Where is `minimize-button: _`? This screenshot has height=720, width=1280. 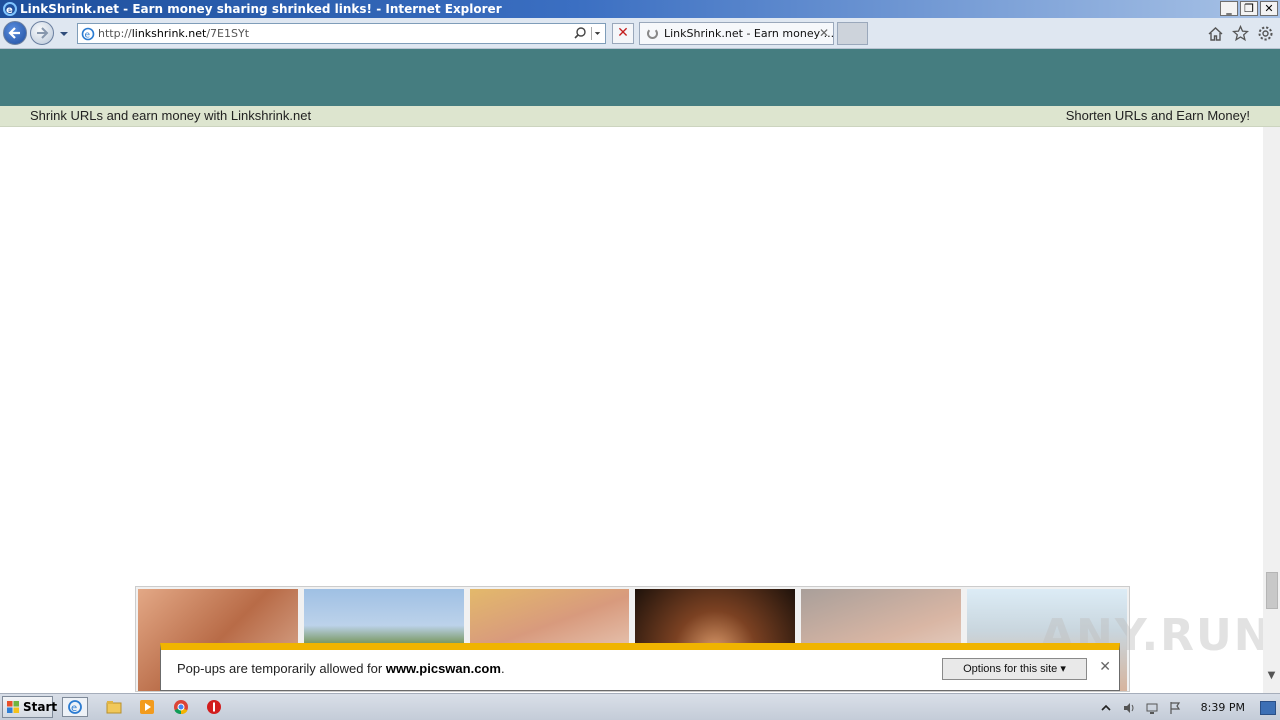 minimize-button: _ is located at coordinates (1229, 8).